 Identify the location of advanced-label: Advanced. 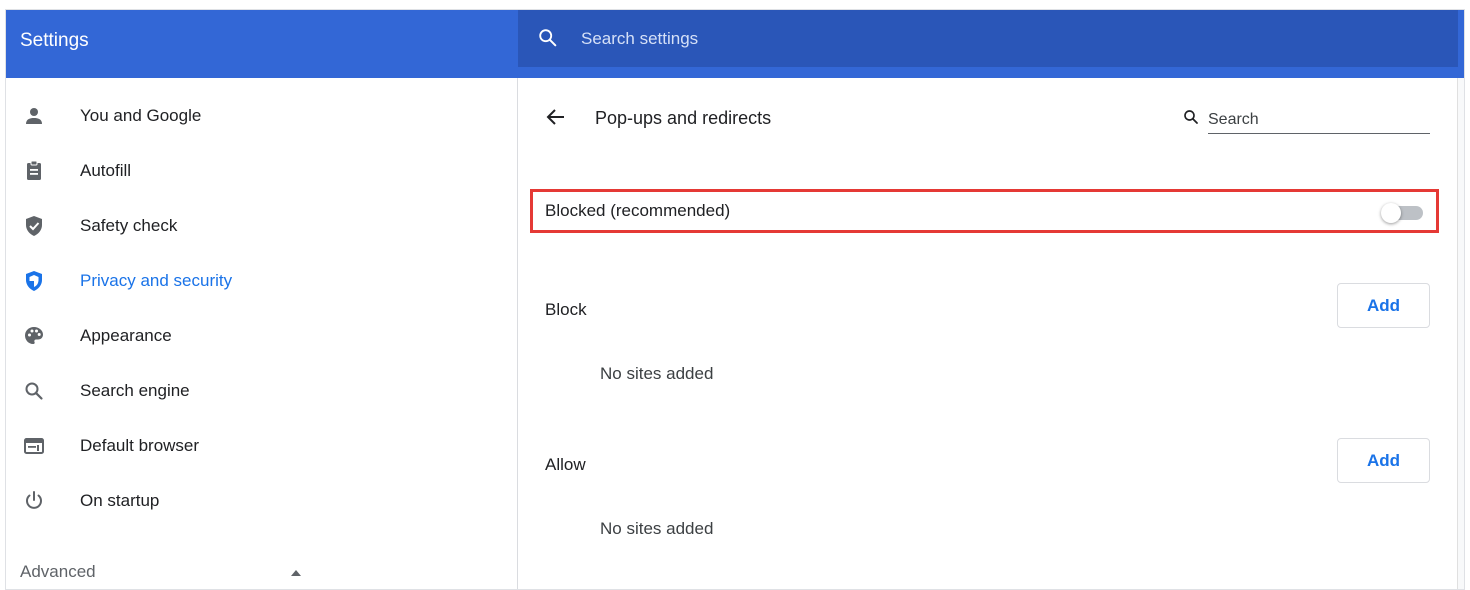
(58, 571).